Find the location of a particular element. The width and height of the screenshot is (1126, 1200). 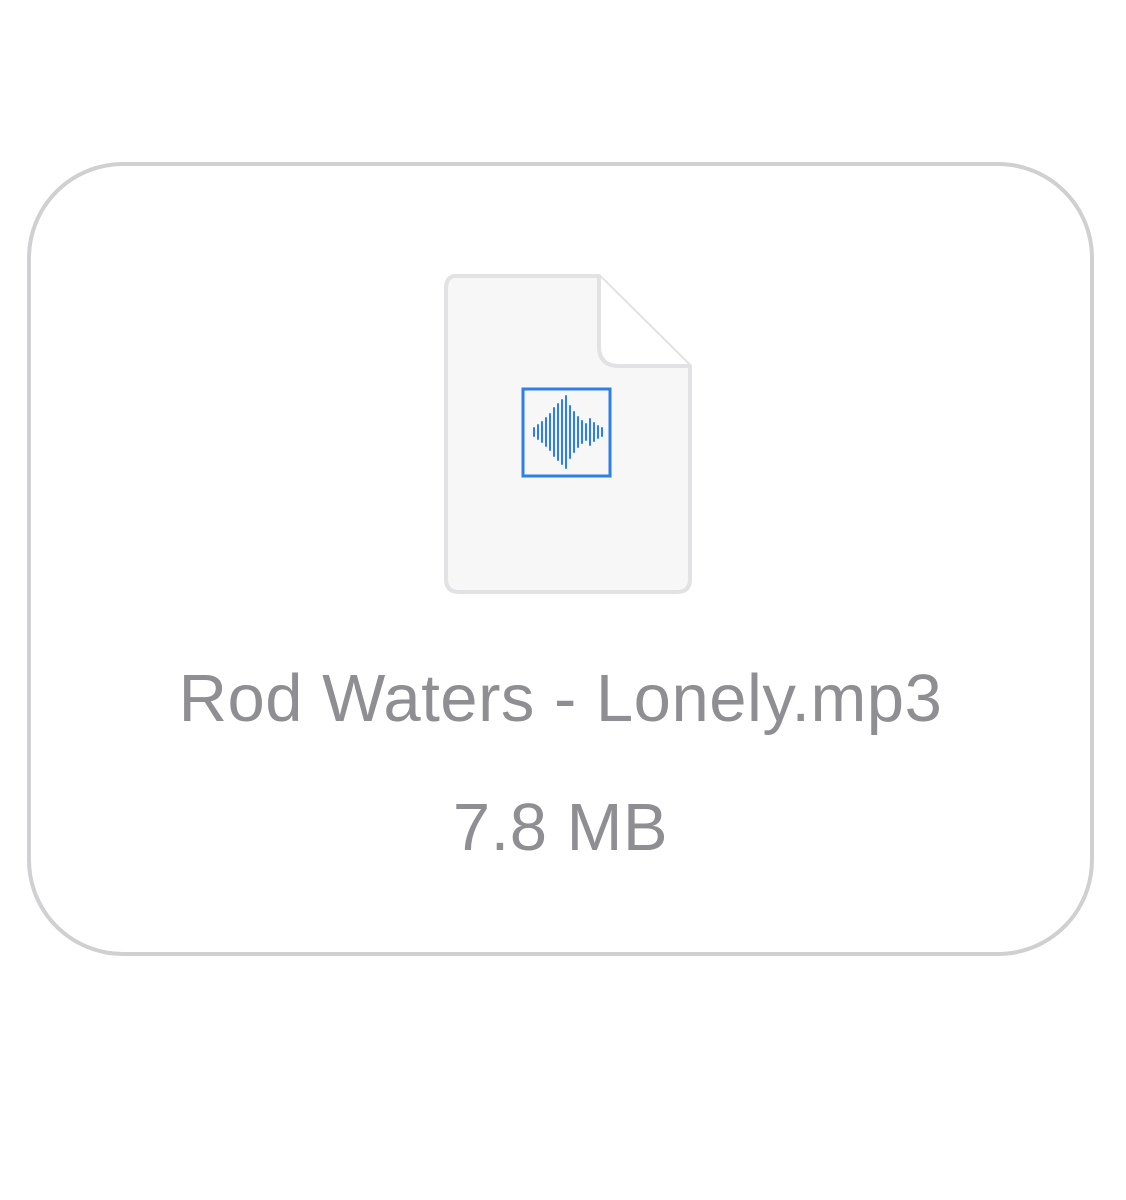

file-size: 7.8 MB is located at coordinates (560, 827).